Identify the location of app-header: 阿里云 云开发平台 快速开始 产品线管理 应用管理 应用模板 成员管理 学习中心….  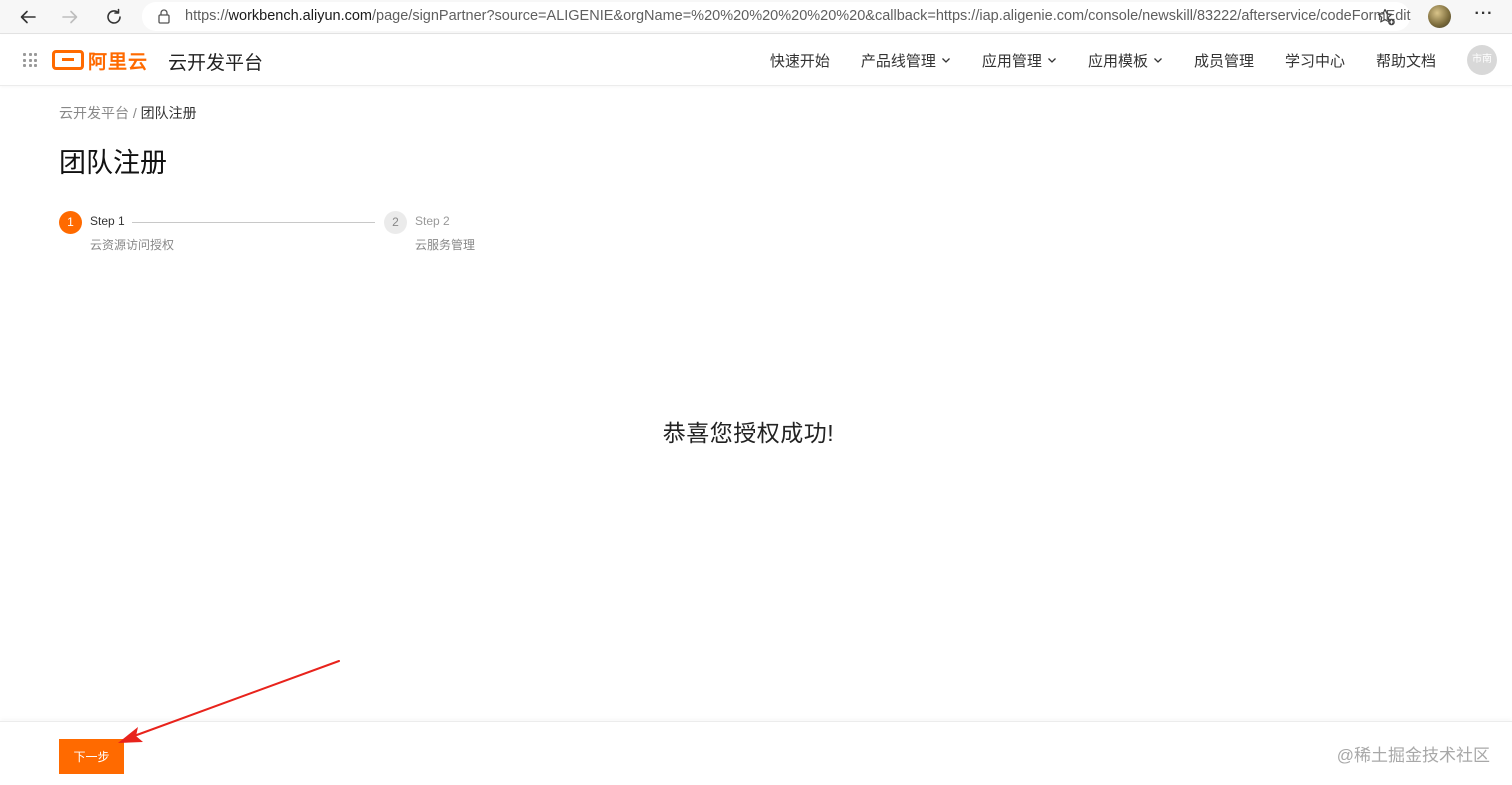
(756, 60).